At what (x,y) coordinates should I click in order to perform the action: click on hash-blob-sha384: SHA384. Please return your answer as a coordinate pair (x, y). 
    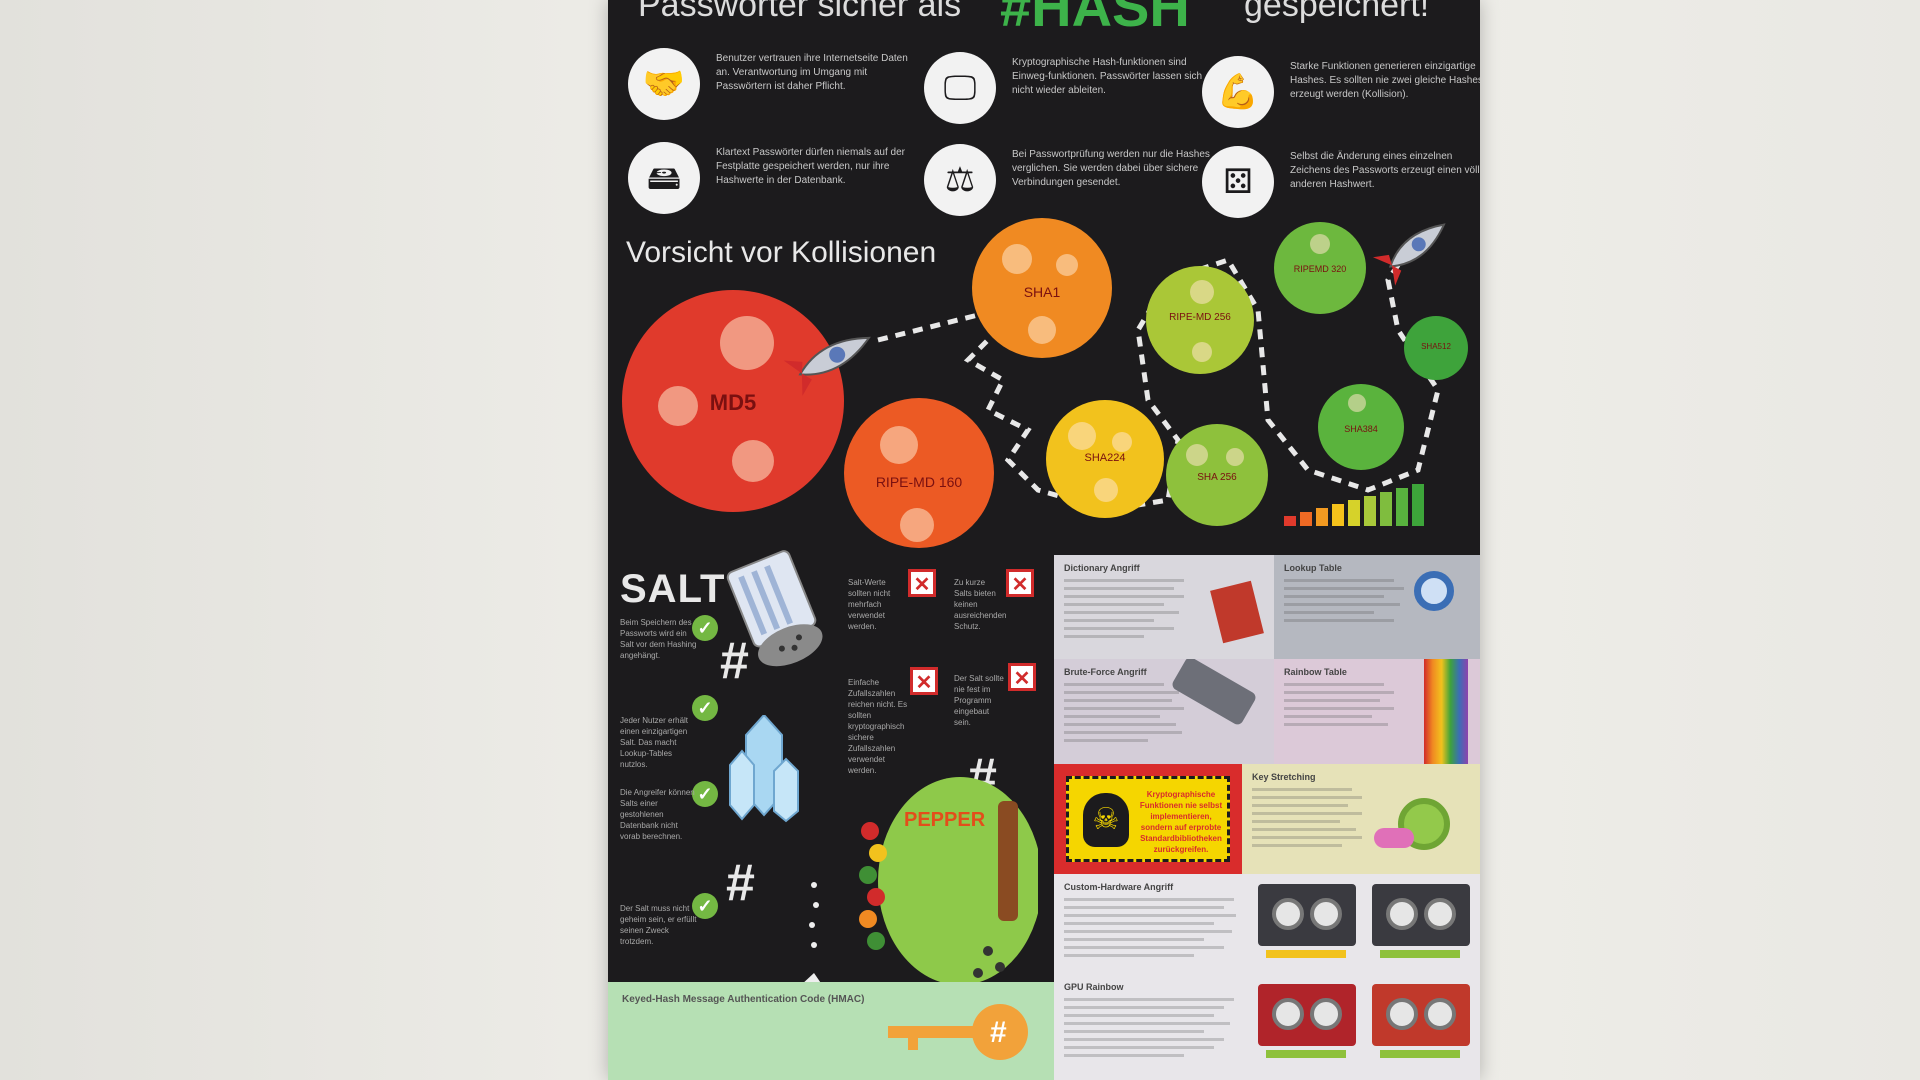
    Looking at the image, I should click on (1361, 427).